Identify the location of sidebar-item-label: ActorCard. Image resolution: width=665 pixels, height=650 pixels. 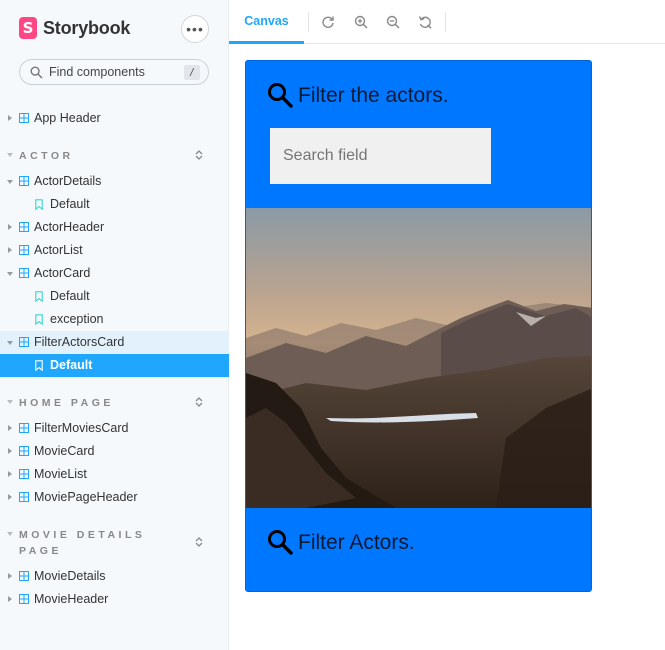
(62, 273).